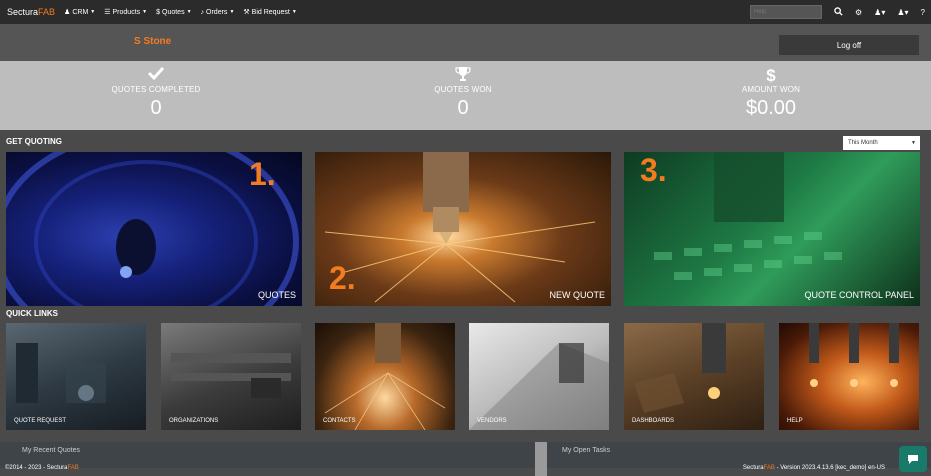  I want to click on menu-crm: ♟ CRM ▼, so click(80, 12).